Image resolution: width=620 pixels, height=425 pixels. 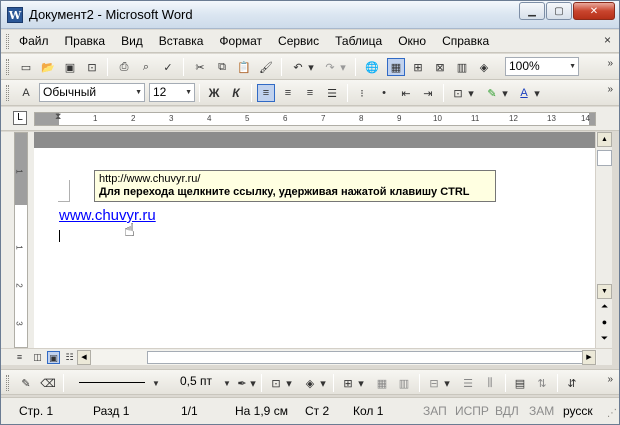 What do you see at coordinates (465, 41) in the screenshot?
I see `menu-help: Справка` at bounding box center [465, 41].